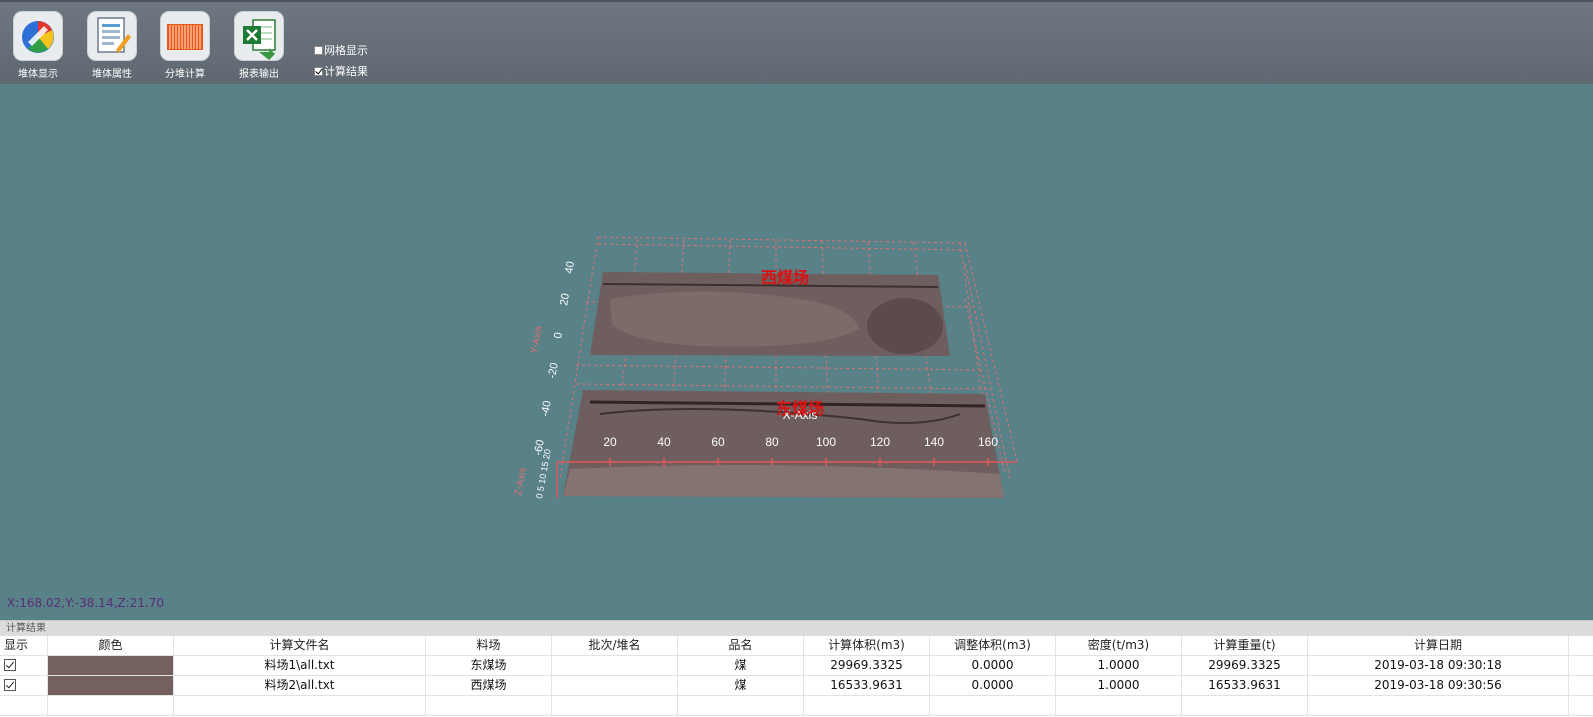 This screenshot has width=1593, height=717. I want to click on grid-display-checkbox: 网格显示, so click(341, 50).